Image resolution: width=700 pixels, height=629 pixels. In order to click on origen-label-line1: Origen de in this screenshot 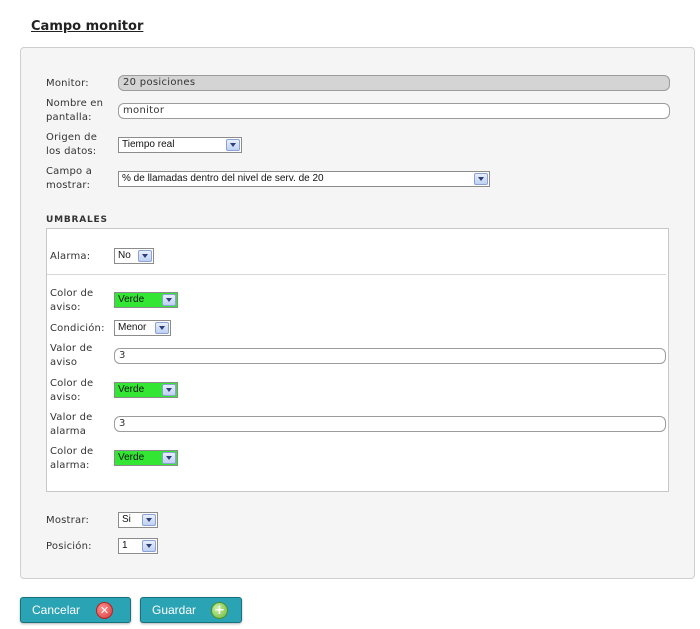, I will do `click(72, 137)`.